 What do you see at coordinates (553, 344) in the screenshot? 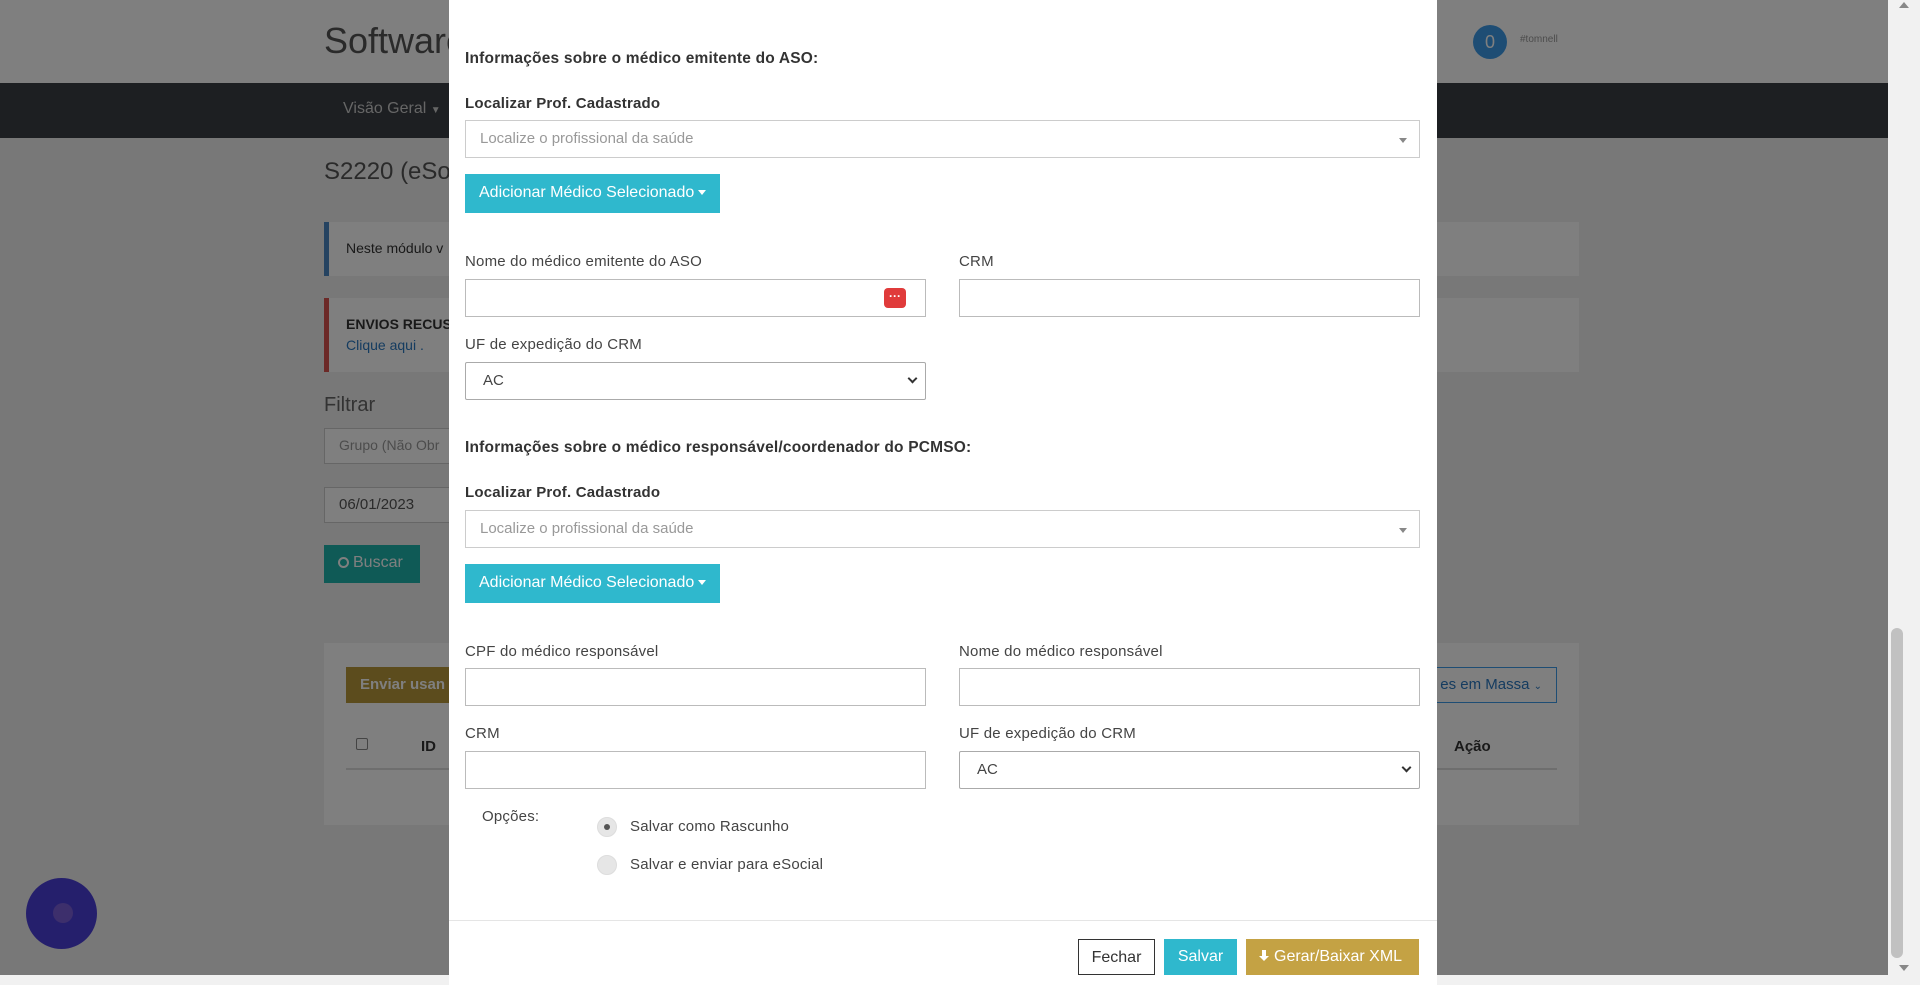
I see `issuer-uf-label: UF de expedição do CRM` at bounding box center [553, 344].